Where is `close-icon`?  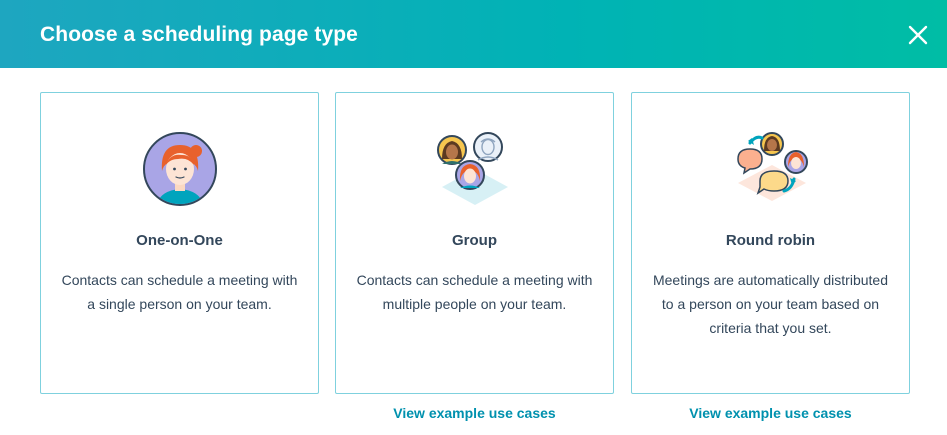
close-icon is located at coordinates (918, 35).